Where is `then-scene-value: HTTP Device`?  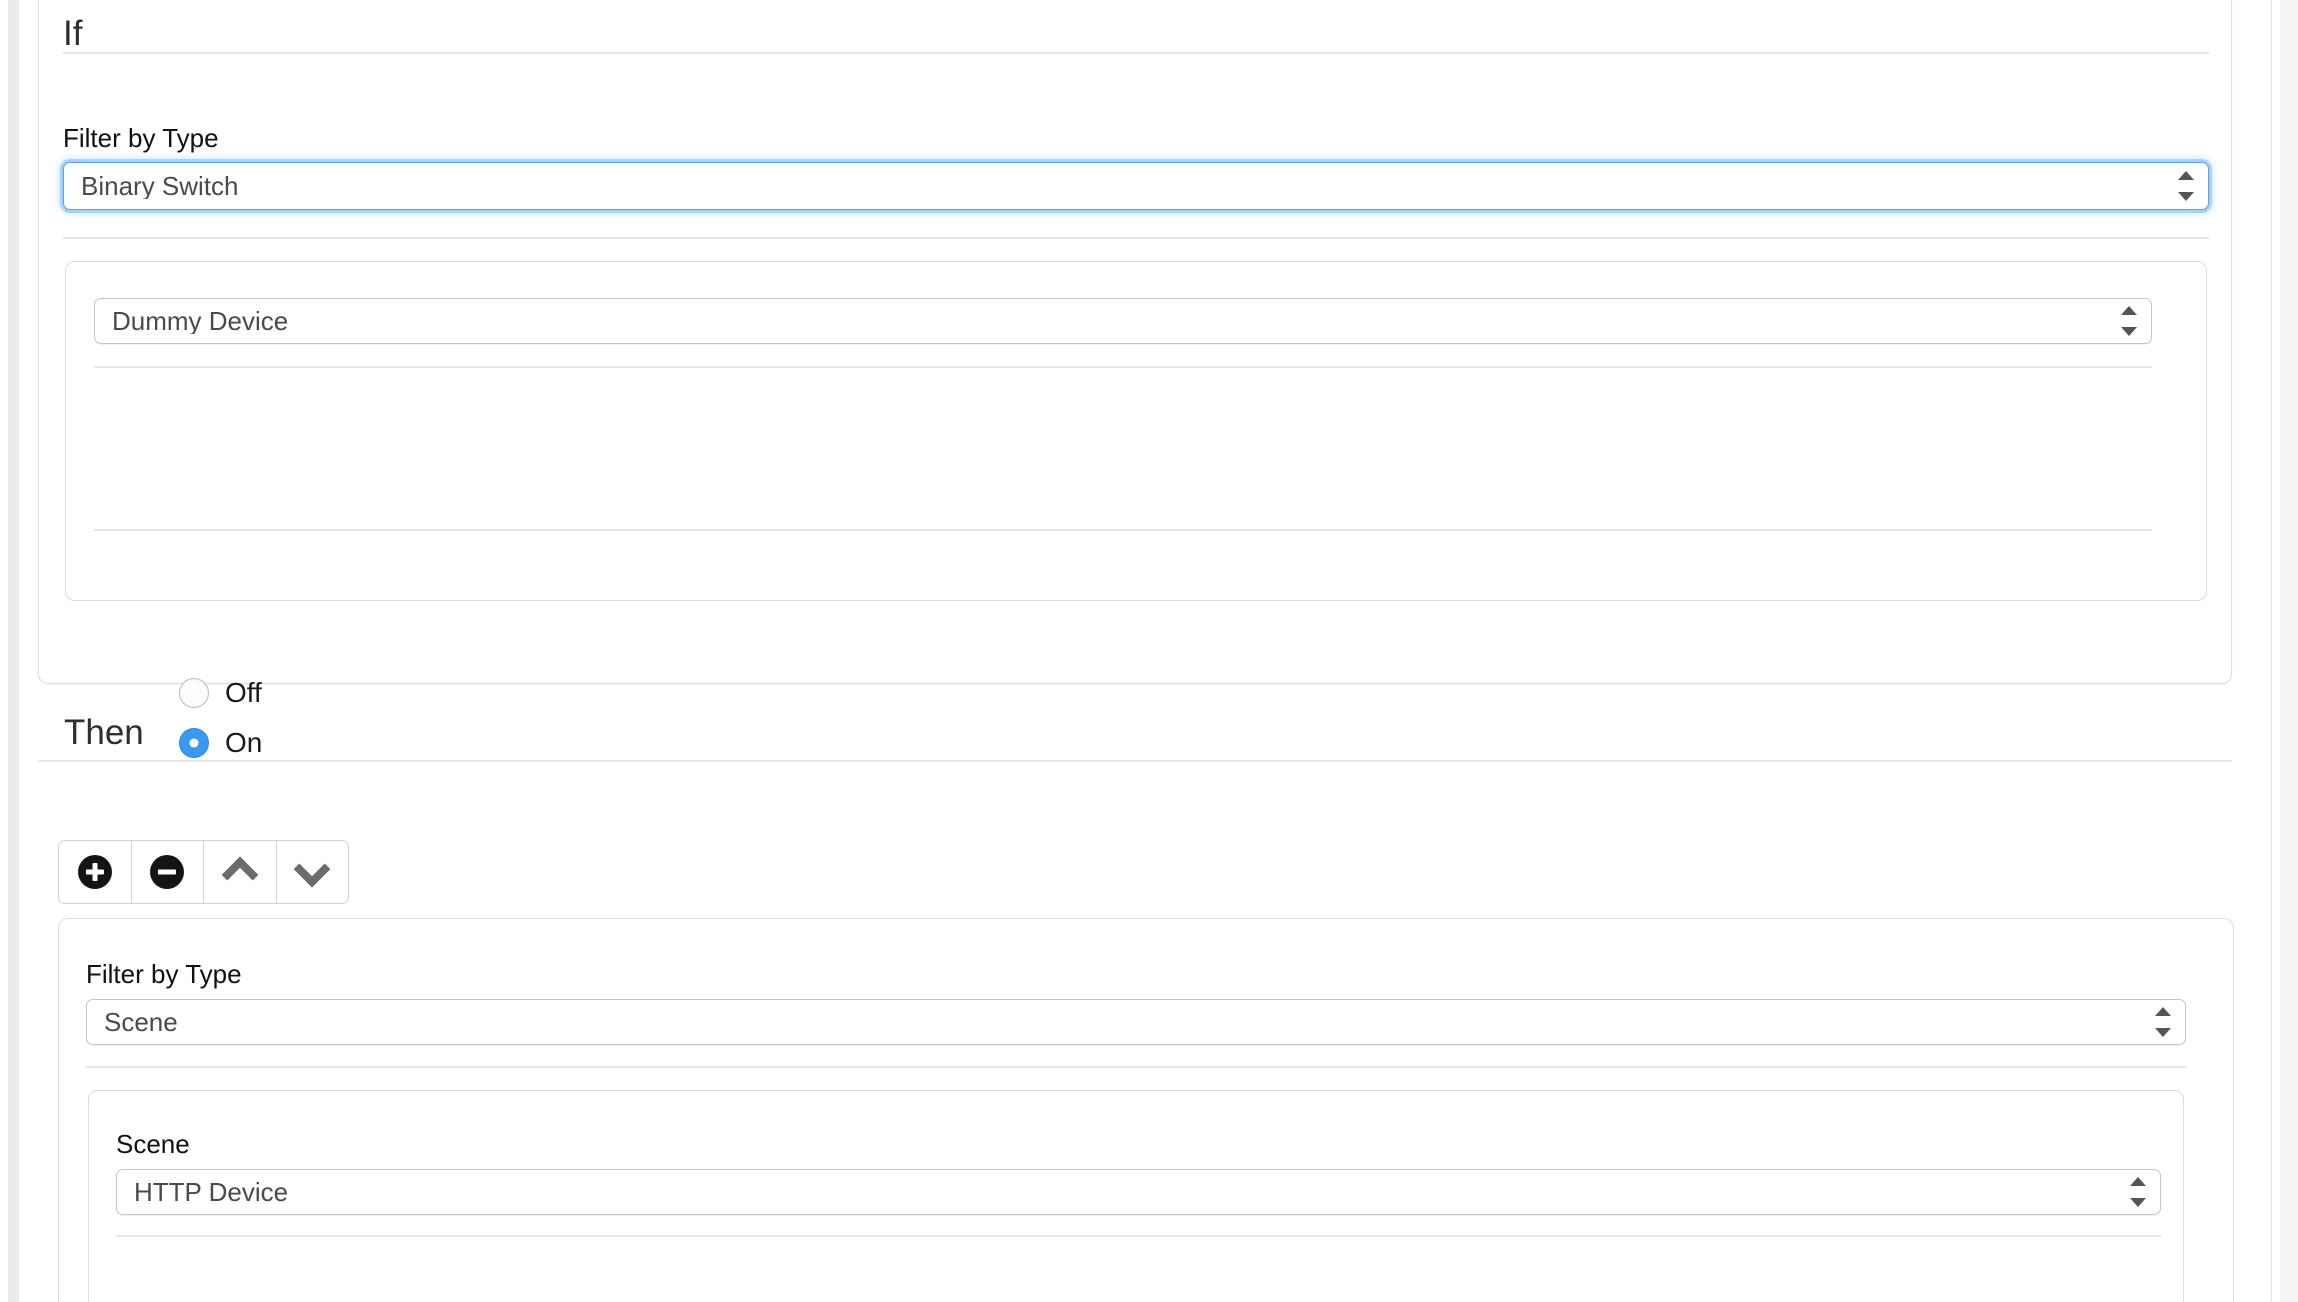
then-scene-value: HTTP Device is located at coordinates (211, 1192).